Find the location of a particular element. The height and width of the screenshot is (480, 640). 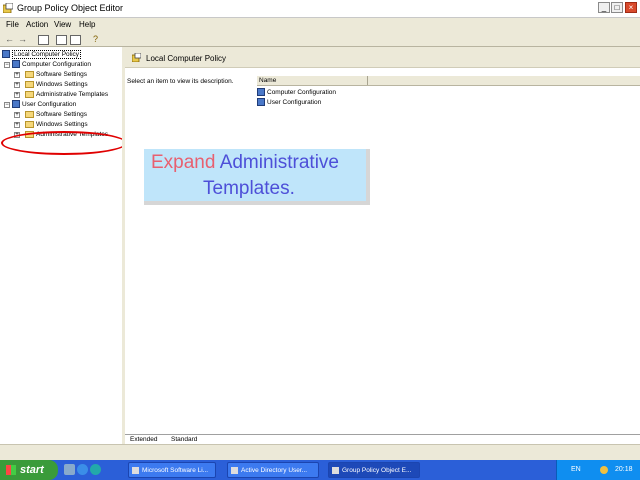

description-text: Select an item to view its description. is located at coordinates (180, 81).